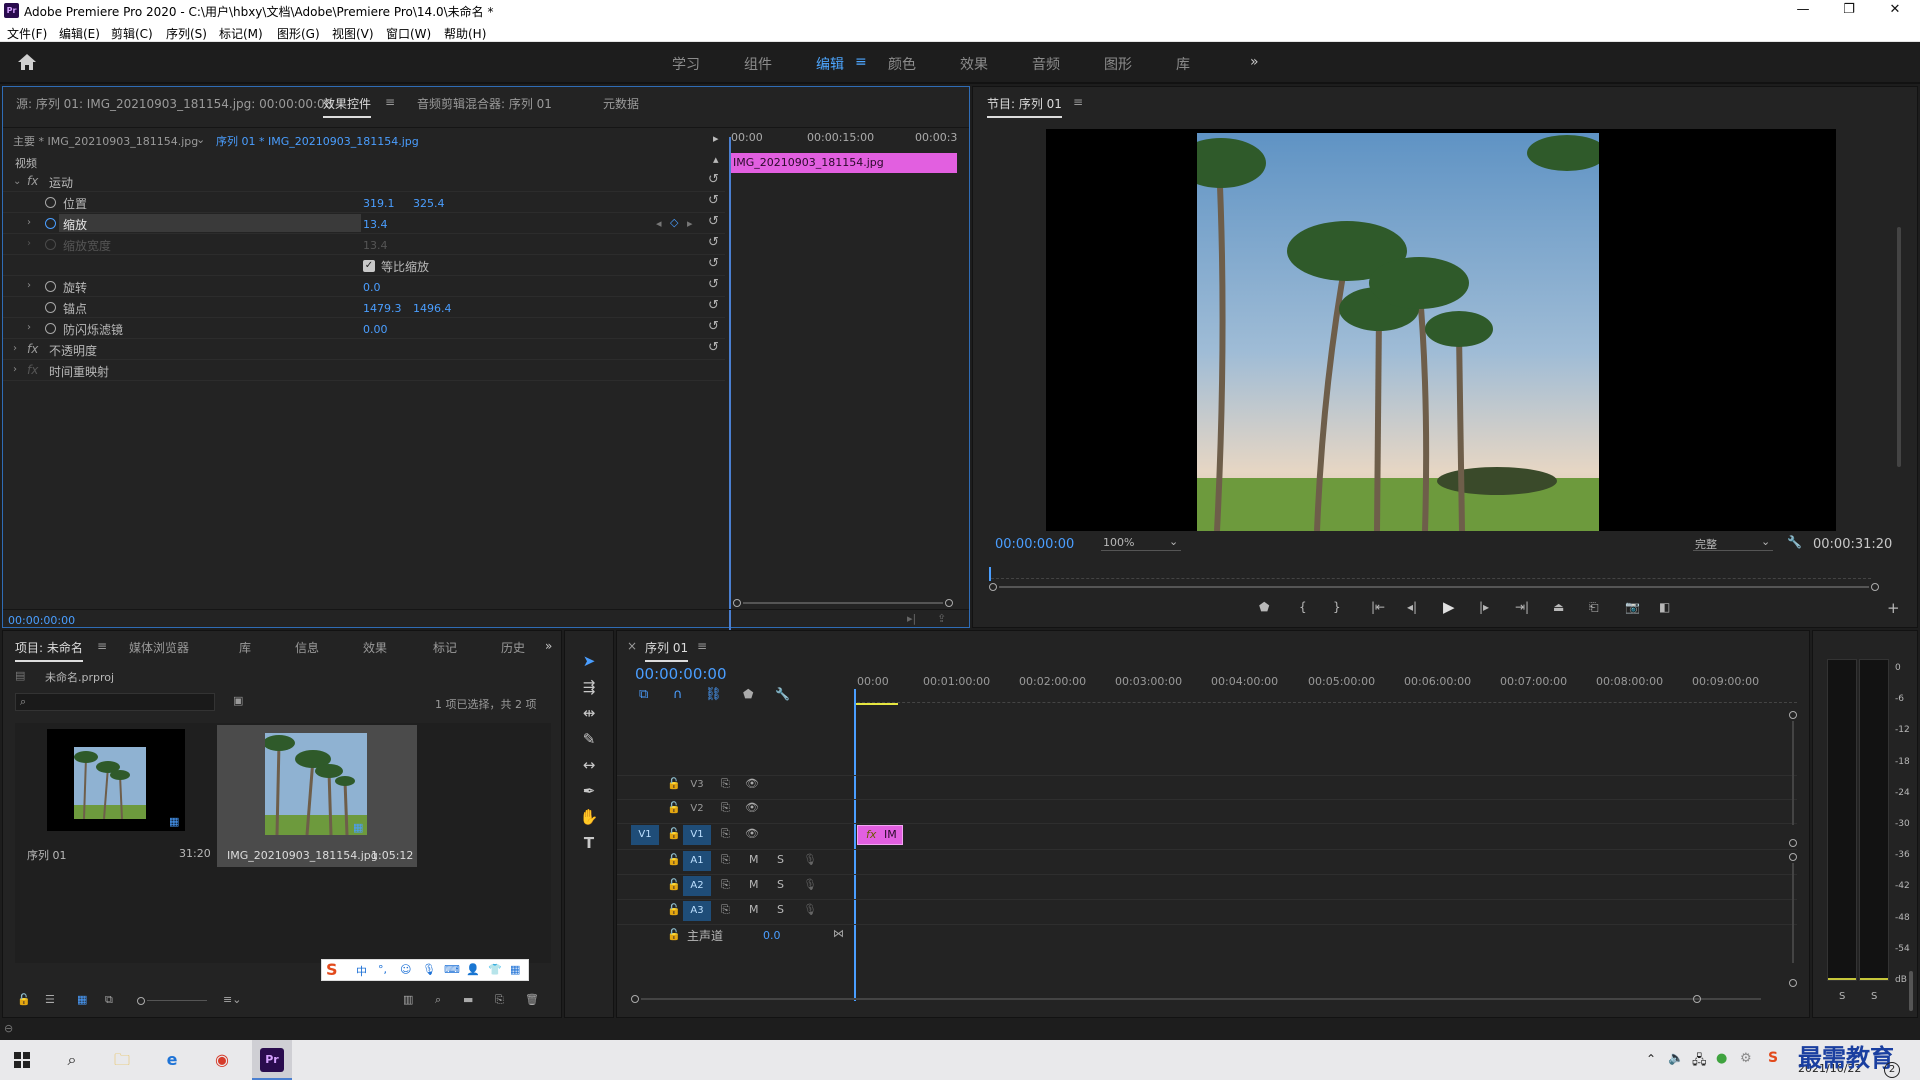  What do you see at coordinates (667, 650) in the screenshot?
I see `timeline-tab-sequence: 序列 01` at bounding box center [667, 650].